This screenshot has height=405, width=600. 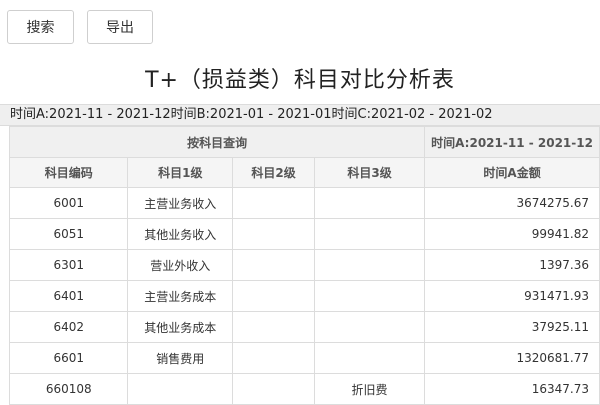 What do you see at coordinates (512, 172) in the screenshot?
I see `column-header: 时间A金额` at bounding box center [512, 172].